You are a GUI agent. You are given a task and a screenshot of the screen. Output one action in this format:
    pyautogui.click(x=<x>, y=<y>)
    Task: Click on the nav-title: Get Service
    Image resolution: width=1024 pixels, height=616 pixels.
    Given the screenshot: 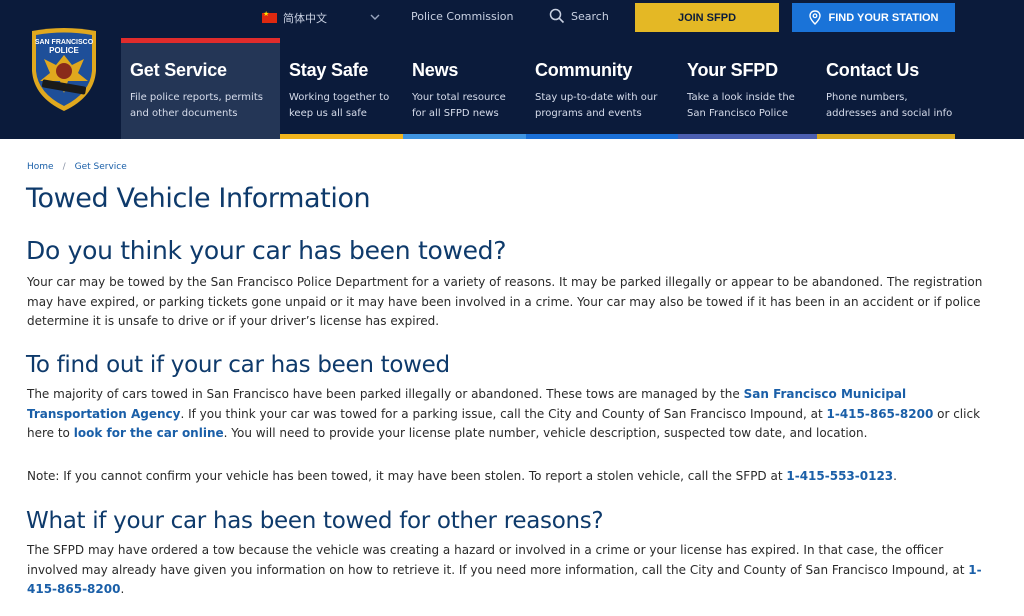 What is the action you would take?
    pyautogui.click(x=178, y=70)
    